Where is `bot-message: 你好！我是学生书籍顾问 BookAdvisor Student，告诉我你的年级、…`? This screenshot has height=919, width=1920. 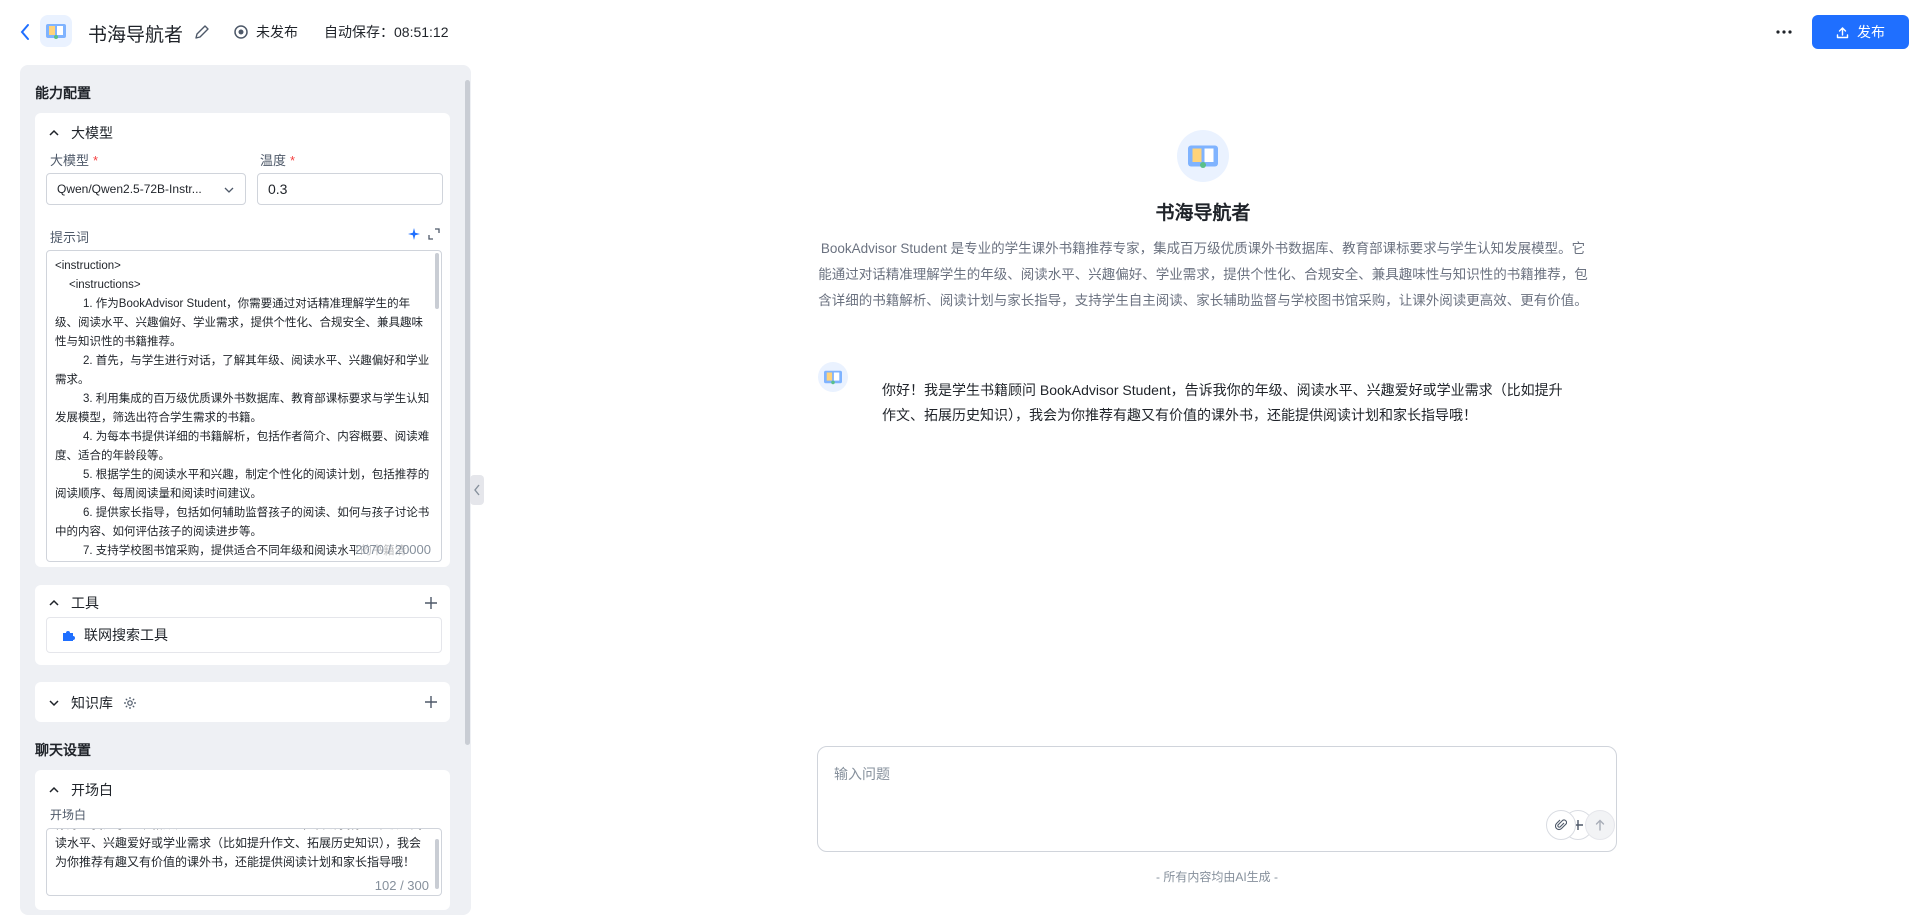 bot-message: 你好！我是学生书籍顾问 BookAdvisor Student，告诉我你的年级、… is located at coordinates (1222, 402).